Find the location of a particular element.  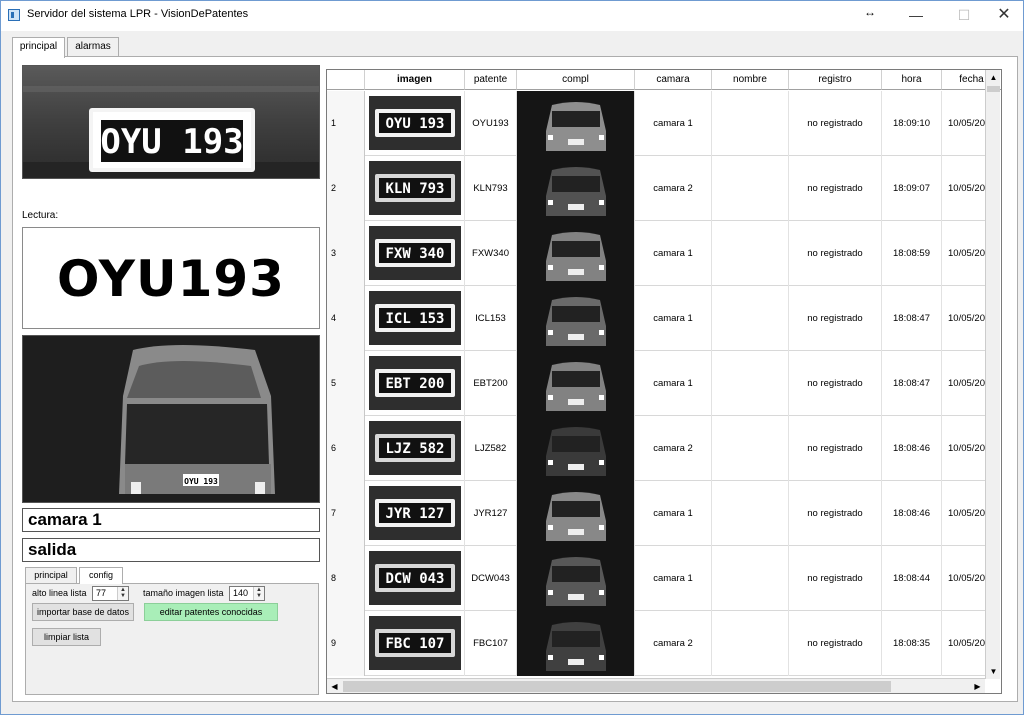

cell-imagen: EBT 200 is located at coordinates (415, 383).